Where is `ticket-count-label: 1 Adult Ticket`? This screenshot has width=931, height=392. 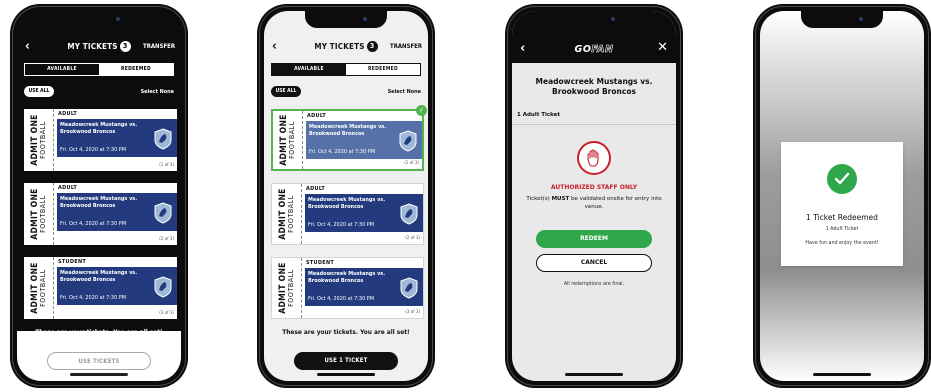
ticket-count-label: 1 Adult Ticket is located at coordinates (539, 115).